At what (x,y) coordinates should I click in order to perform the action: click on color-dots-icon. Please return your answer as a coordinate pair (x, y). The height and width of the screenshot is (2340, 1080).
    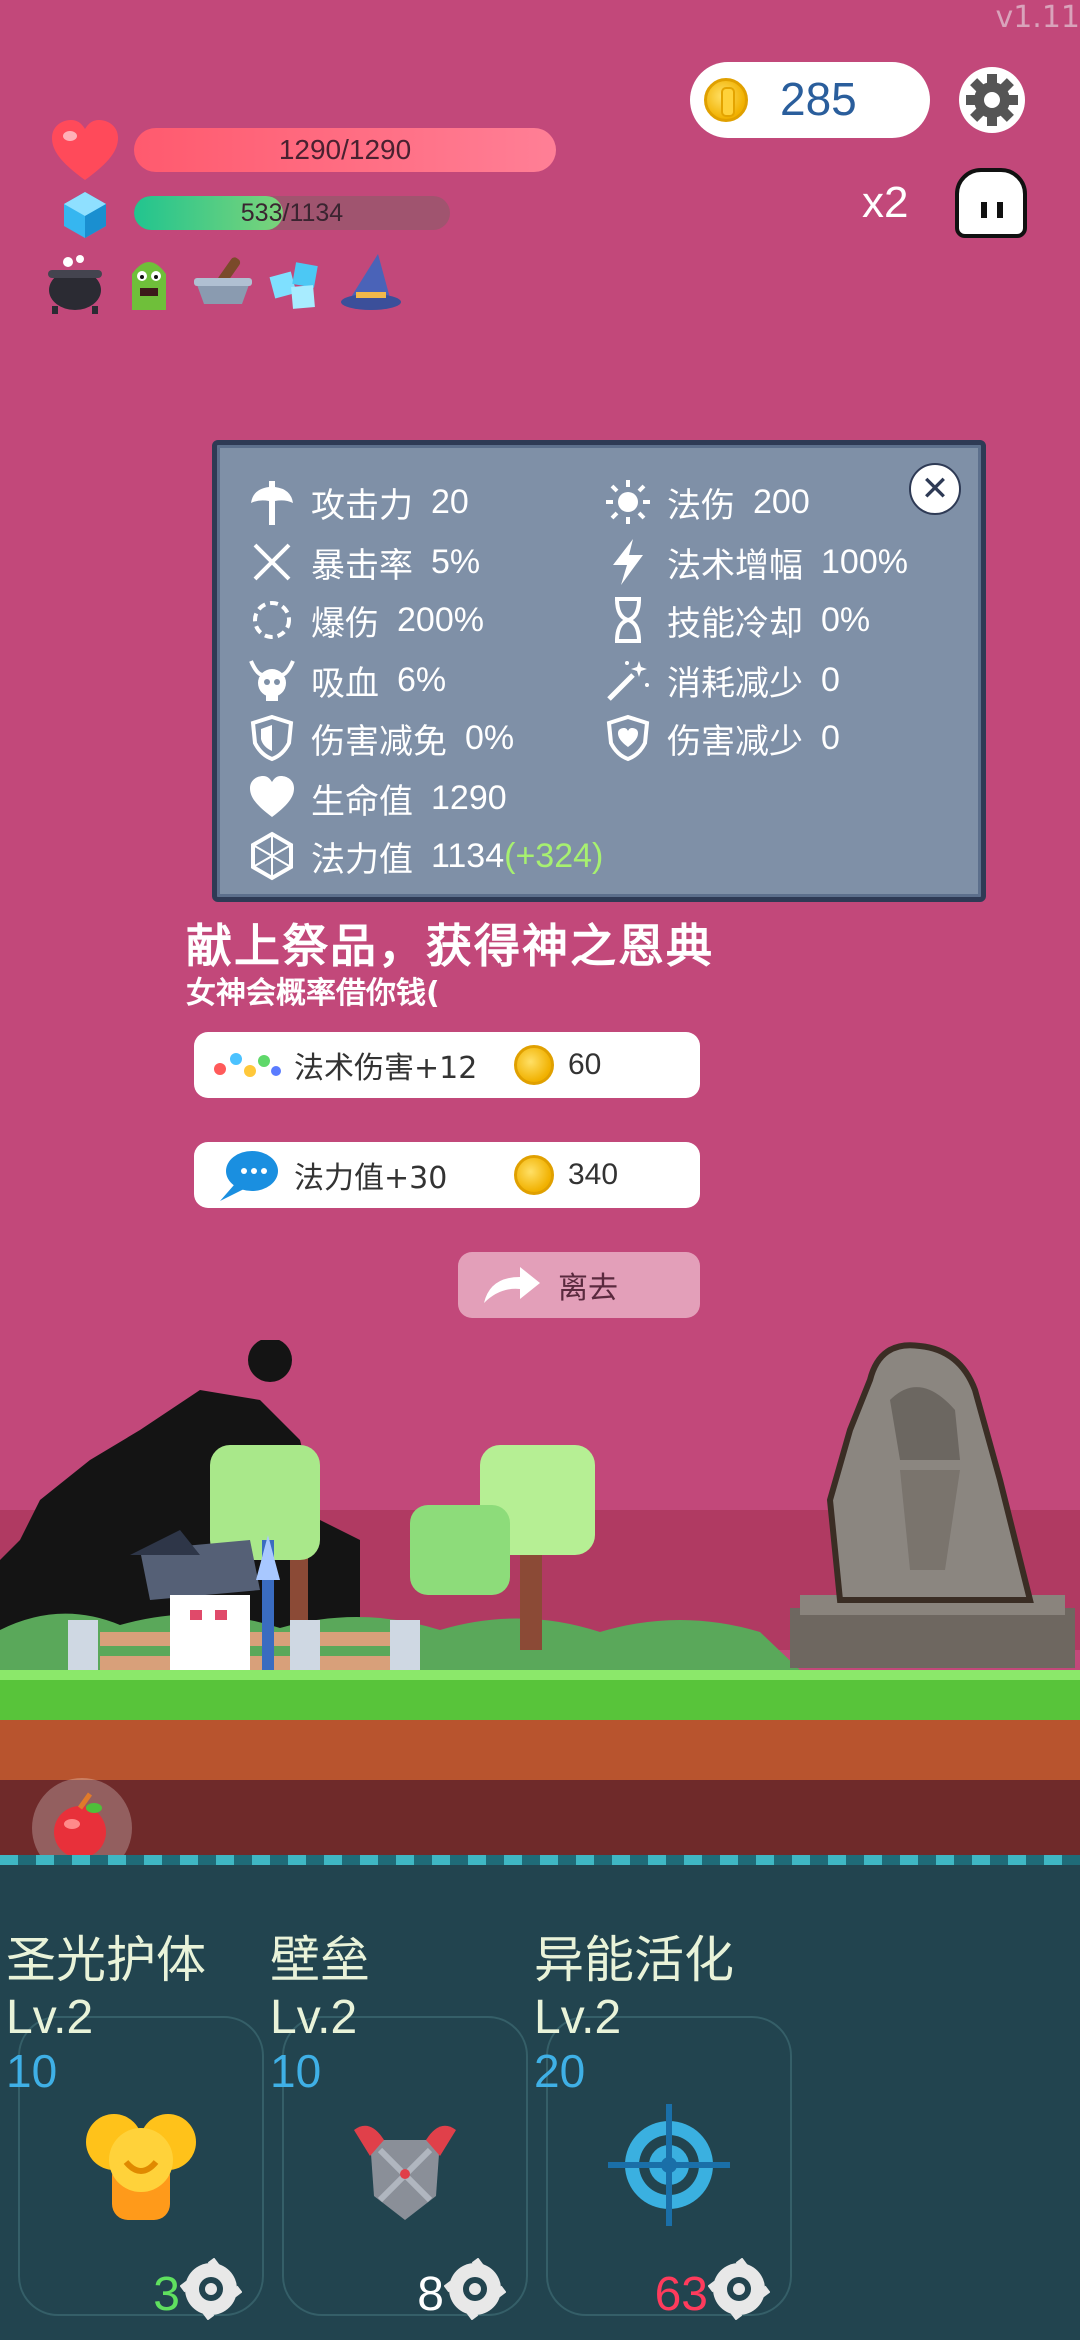
    Looking at the image, I should click on (247, 1065).